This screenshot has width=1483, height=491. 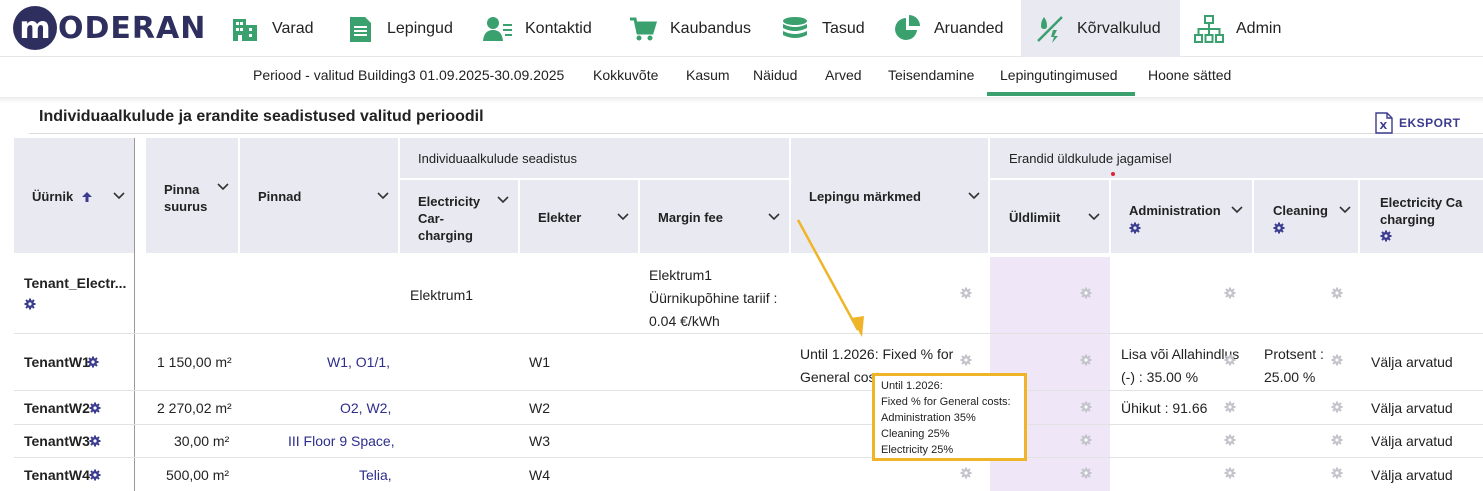 I want to click on col-header-areas: Pinnad, so click(x=279, y=196).